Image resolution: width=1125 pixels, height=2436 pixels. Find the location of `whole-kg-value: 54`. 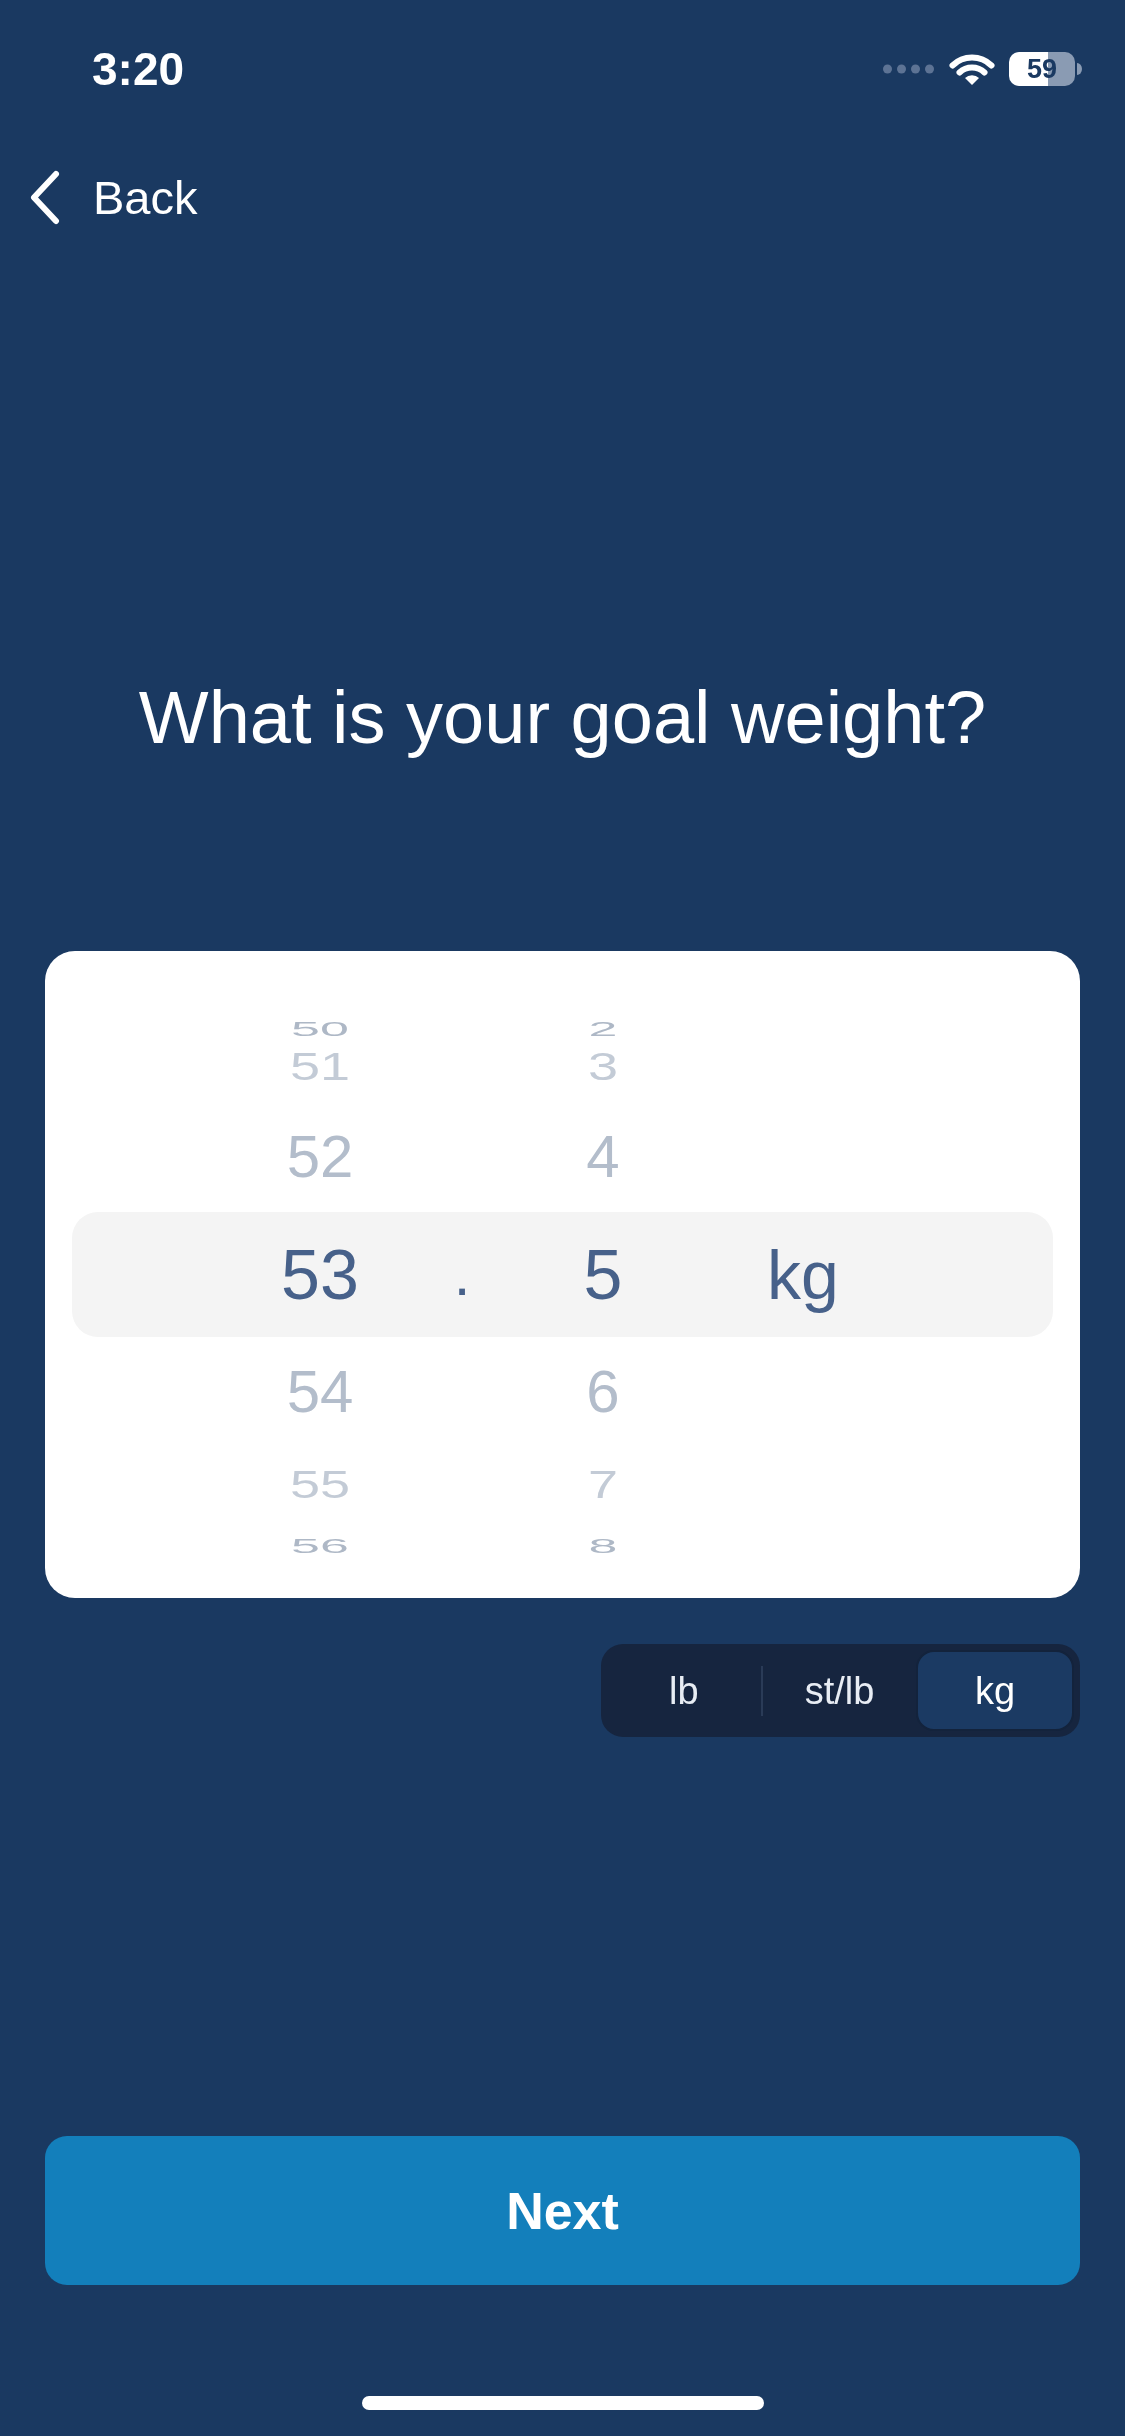

whole-kg-value: 54 is located at coordinates (320, 1392).